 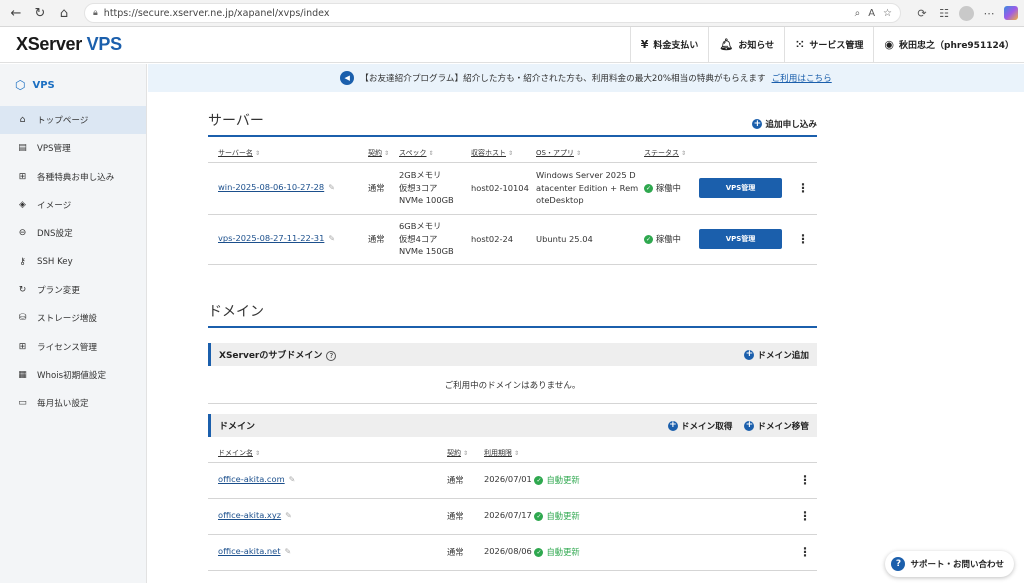 What do you see at coordinates (949, 564) in the screenshot?
I see `support-button: ? サポート・お問い合わせ` at bounding box center [949, 564].